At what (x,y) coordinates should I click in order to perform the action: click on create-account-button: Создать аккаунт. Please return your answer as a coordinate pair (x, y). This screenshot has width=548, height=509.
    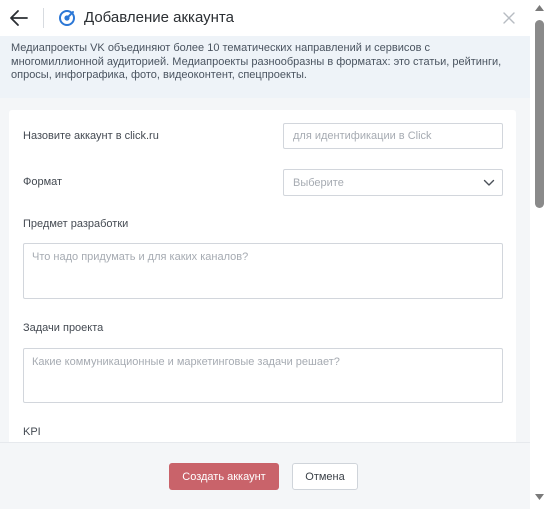
    Looking at the image, I should click on (224, 476).